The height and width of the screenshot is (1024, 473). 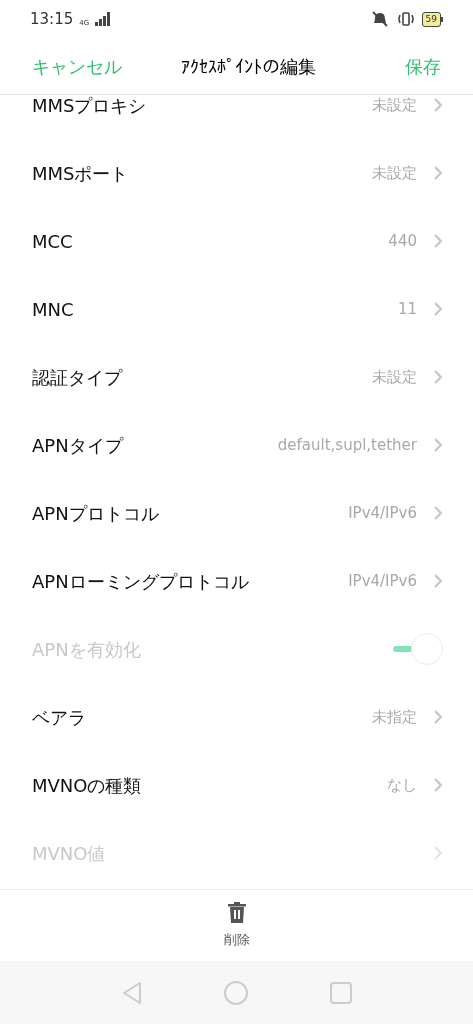 What do you see at coordinates (236, 925) in the screenshot?
I see `delete-button: 削除` at bounding box center [236, 925].